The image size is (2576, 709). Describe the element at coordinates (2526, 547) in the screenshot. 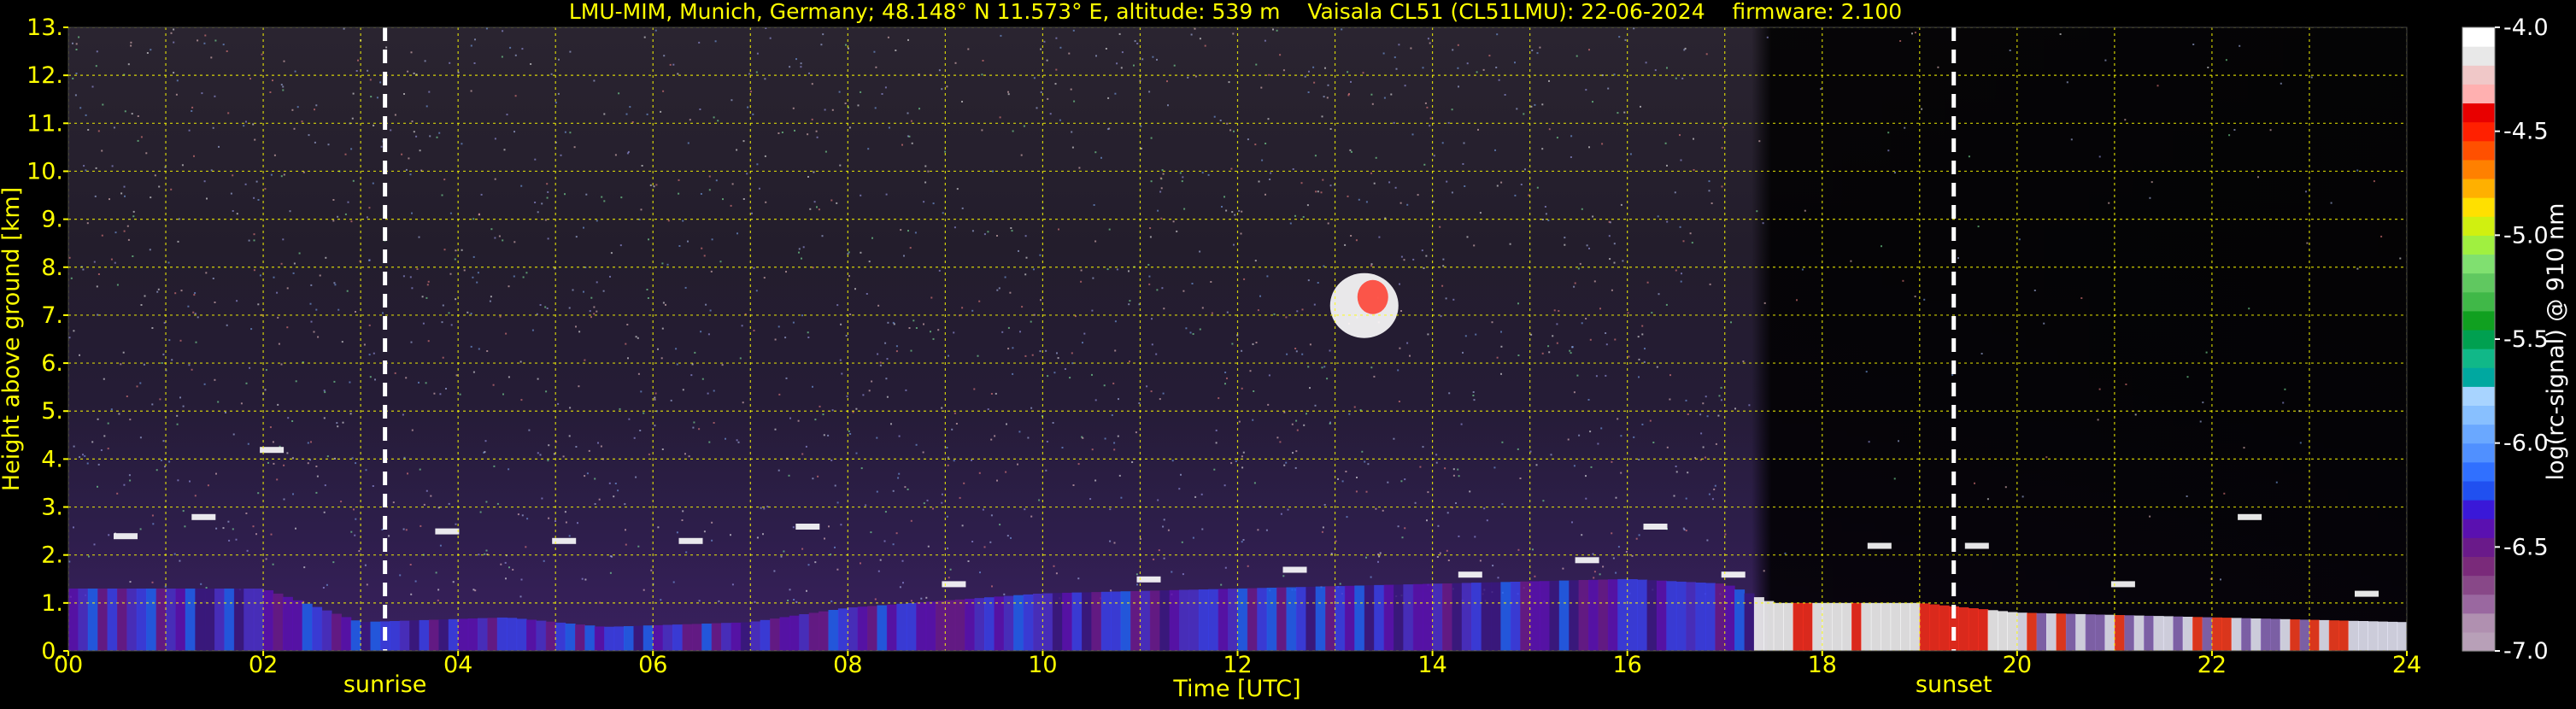

I see `colorbar-tick-label: -6.5` at that location.